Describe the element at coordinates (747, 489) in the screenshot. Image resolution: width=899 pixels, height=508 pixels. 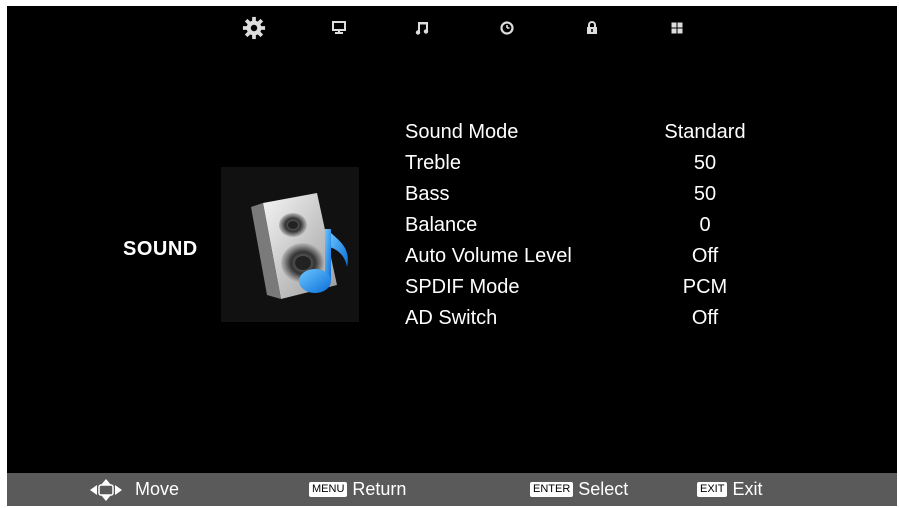
I see `hint-label: Exit` at that location.